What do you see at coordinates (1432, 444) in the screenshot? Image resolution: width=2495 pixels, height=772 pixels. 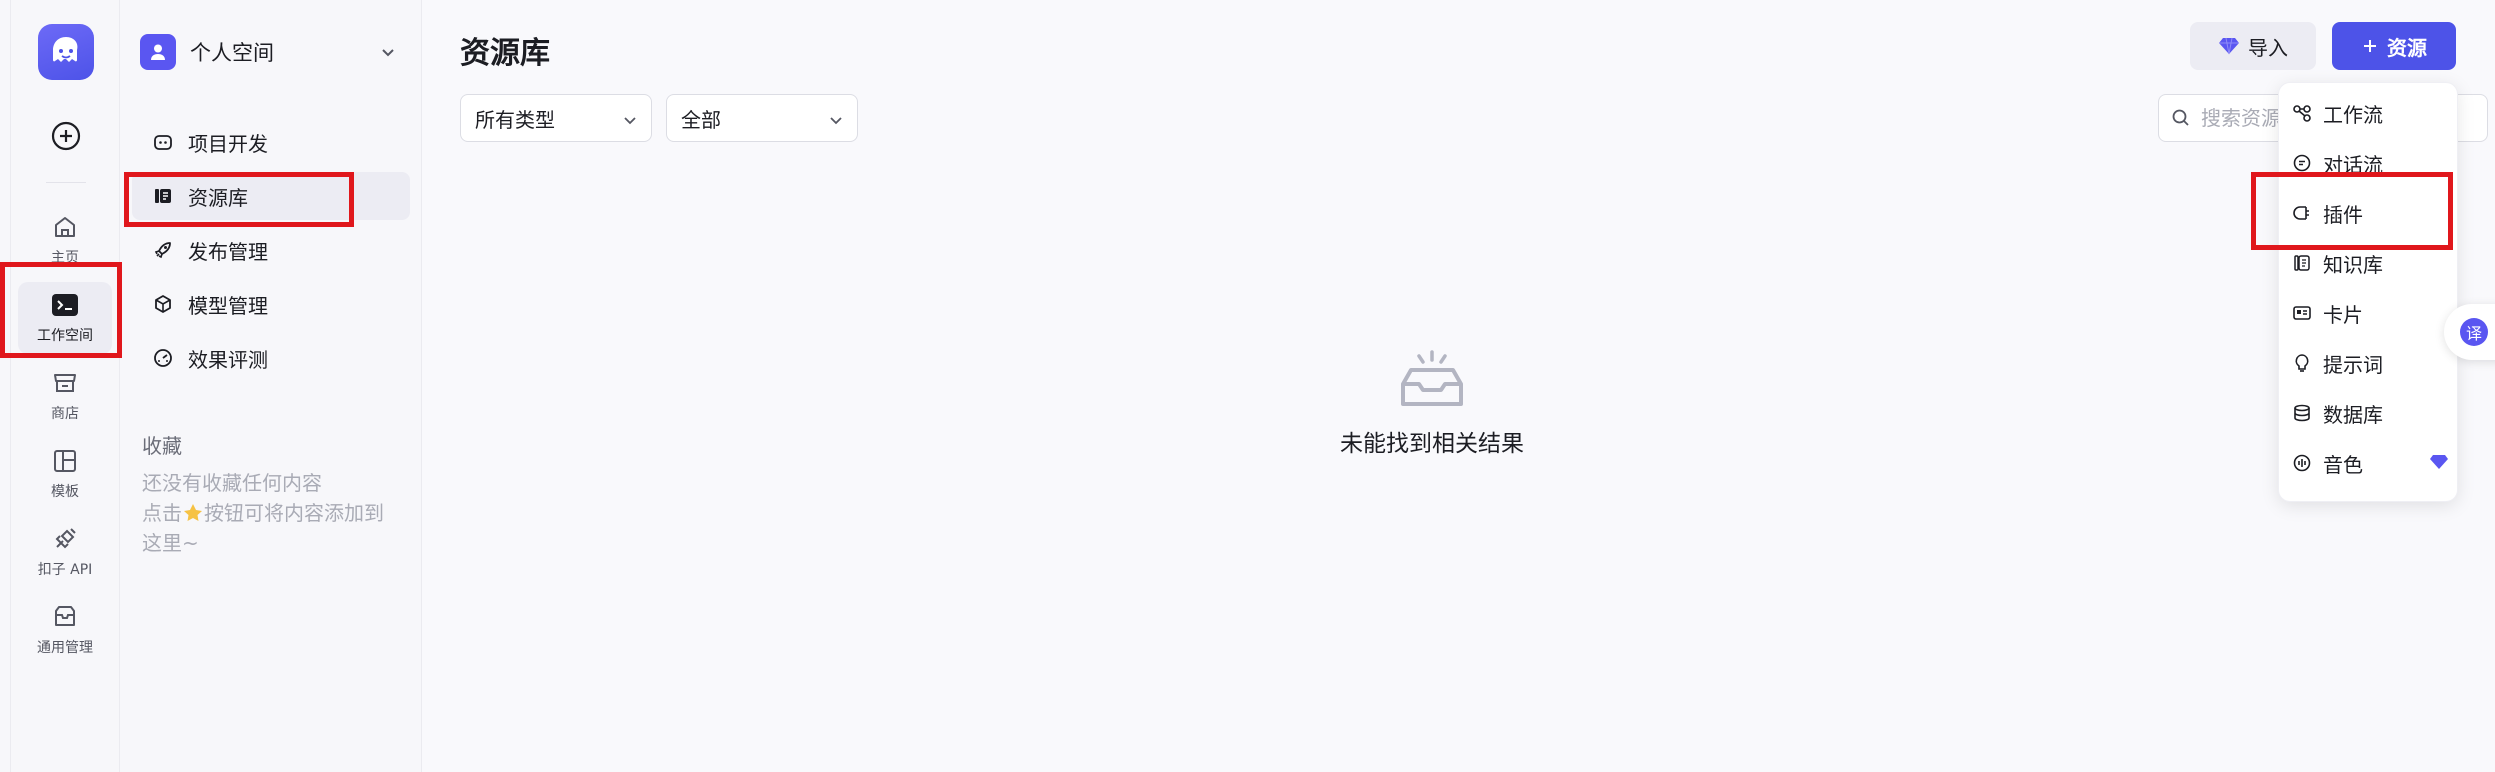 I see `empty-message: 未能找到相关结果` at bounding box center [1432, 444].